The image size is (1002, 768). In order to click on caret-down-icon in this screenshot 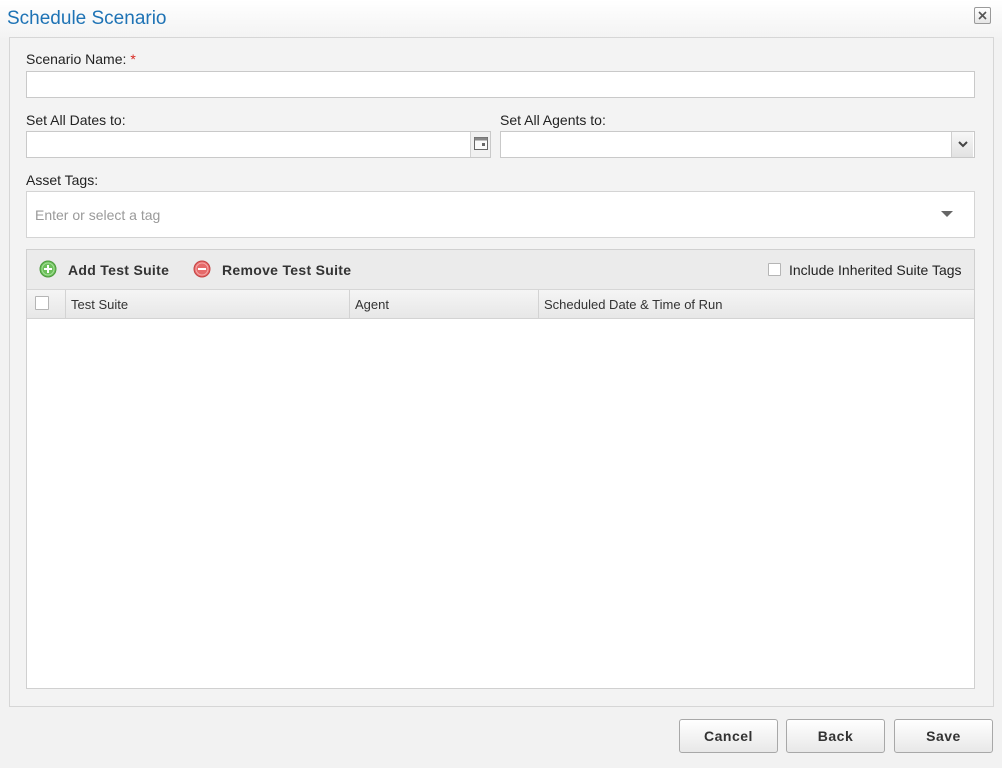, I will do `click(947, 214)`.